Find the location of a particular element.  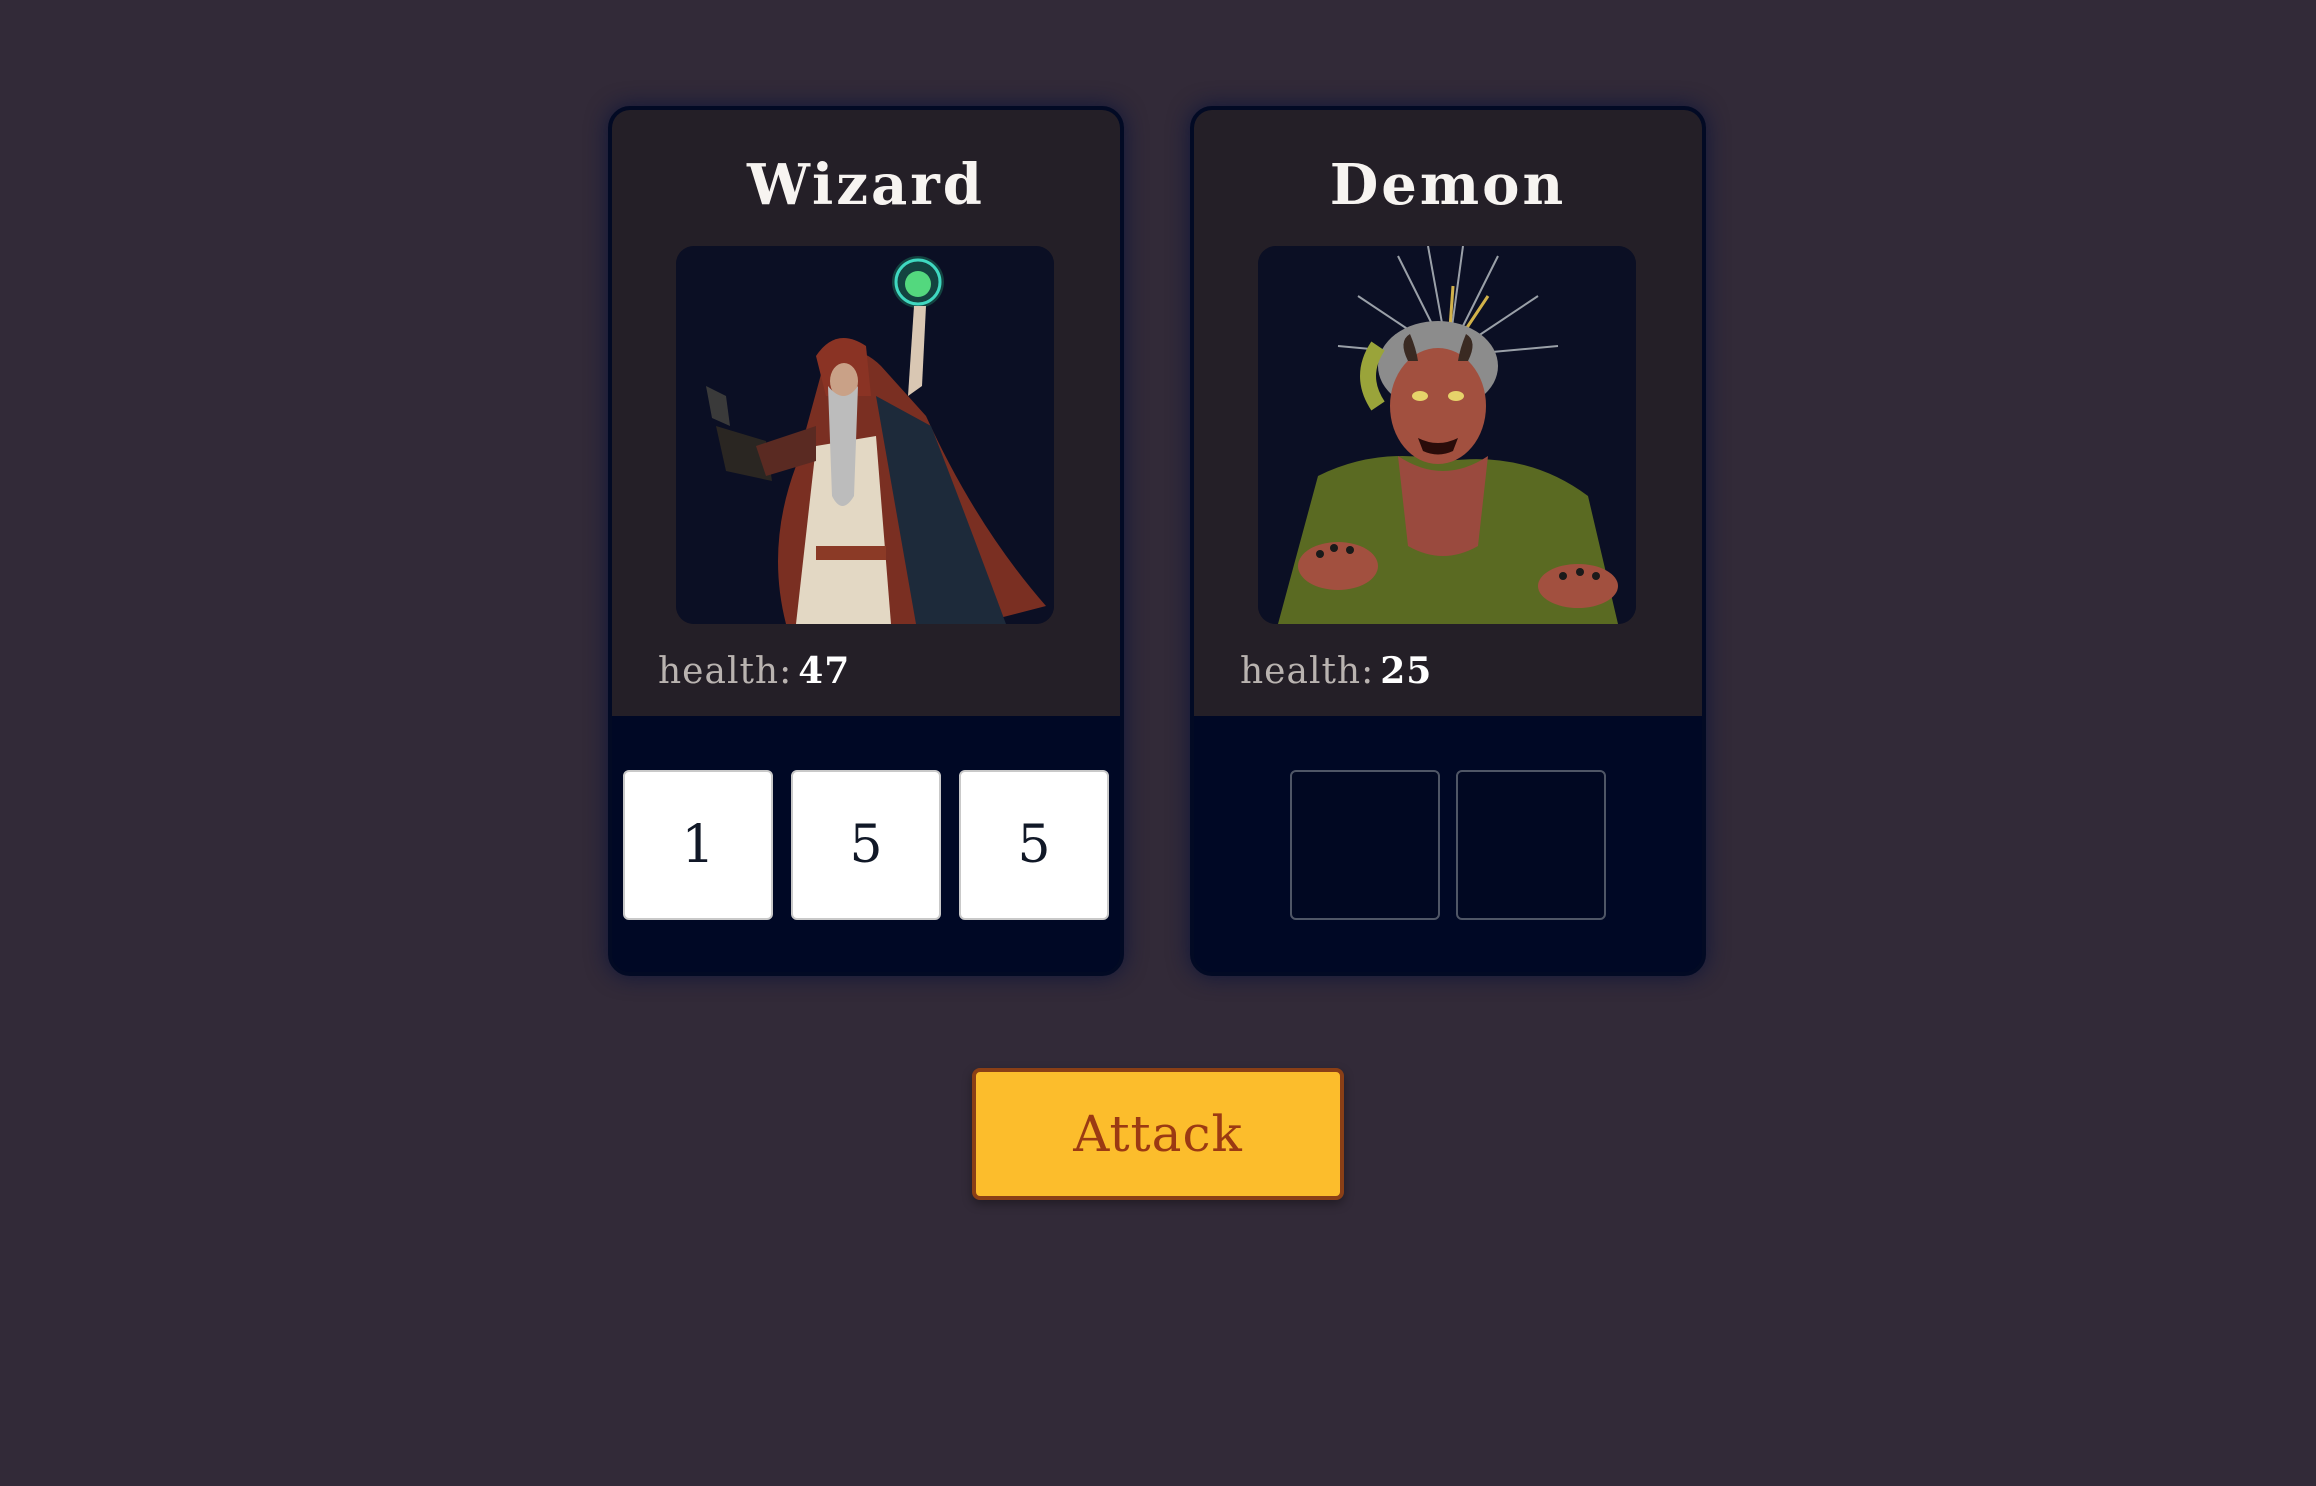

wizard-portrait is located at coordinates (865, 435).